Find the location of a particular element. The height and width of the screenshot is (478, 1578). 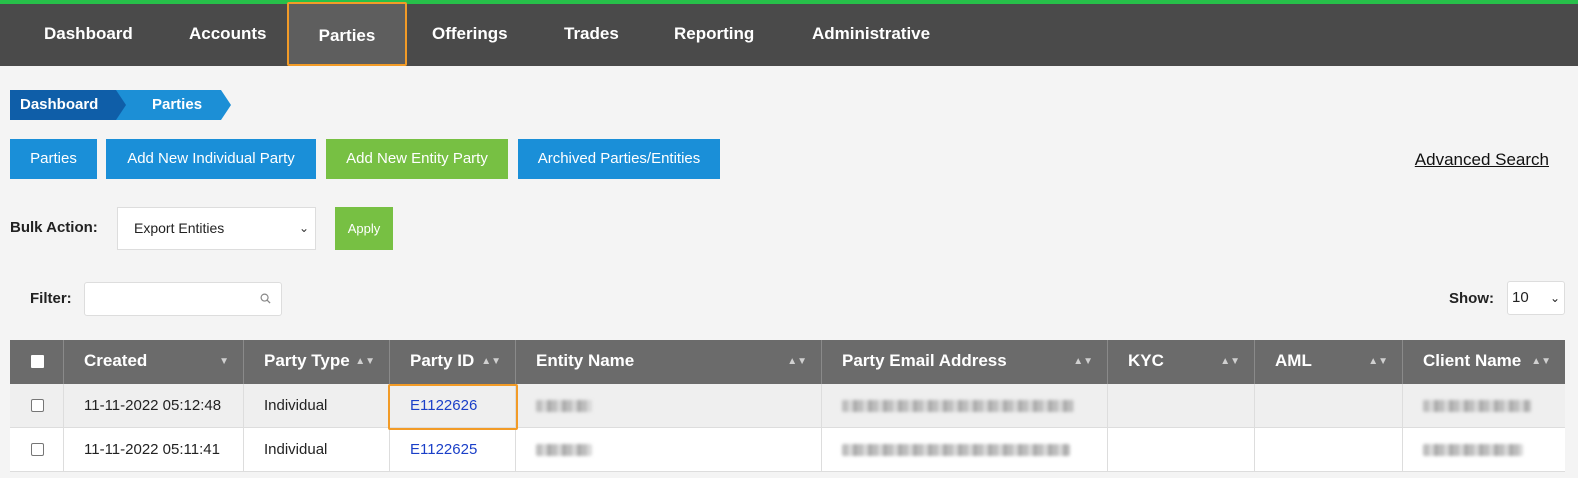

header-select-all is located at coordinates (37, 362).